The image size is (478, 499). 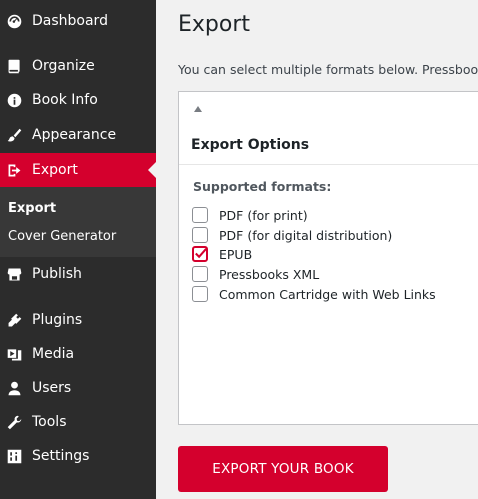 I want to click on sidebar-item-organize: Organize, so click(x=78, y=66).